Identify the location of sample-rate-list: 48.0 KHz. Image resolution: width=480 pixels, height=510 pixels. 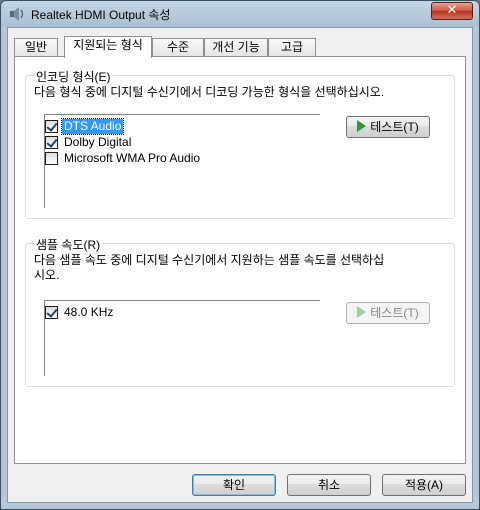
(182, 338).